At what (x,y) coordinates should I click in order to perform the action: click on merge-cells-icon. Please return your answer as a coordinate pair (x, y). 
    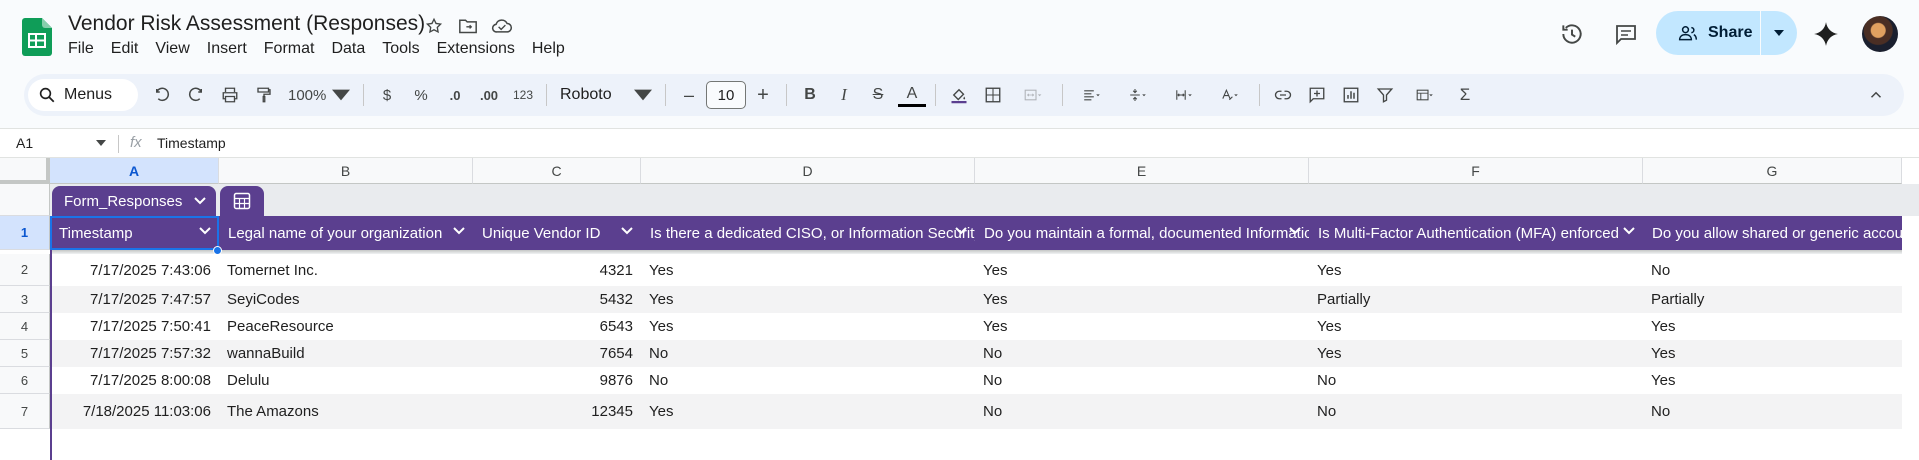
    Looking at the image, I should click on (1033, 95).